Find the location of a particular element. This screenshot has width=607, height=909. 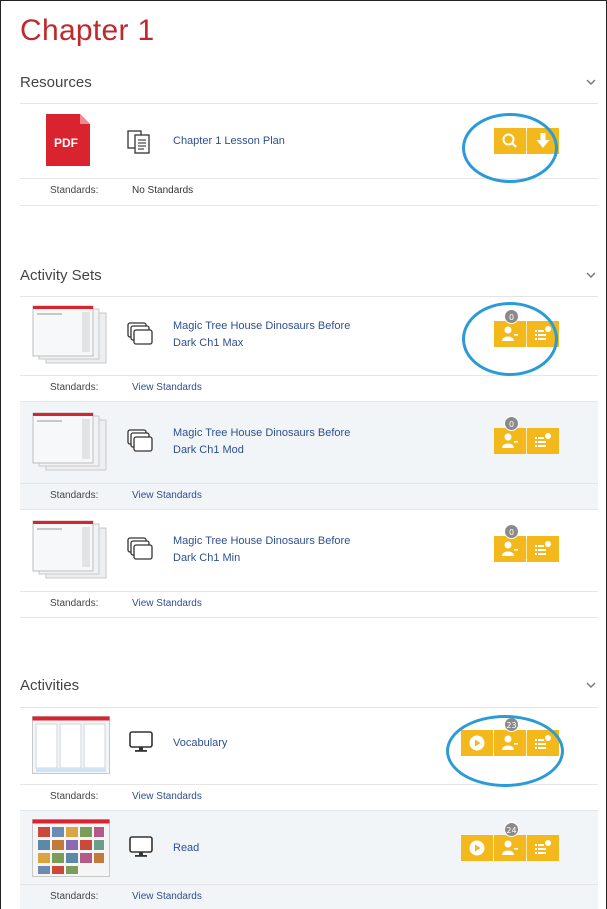

standards-value: No Standards is located at coordinates (163, 190).